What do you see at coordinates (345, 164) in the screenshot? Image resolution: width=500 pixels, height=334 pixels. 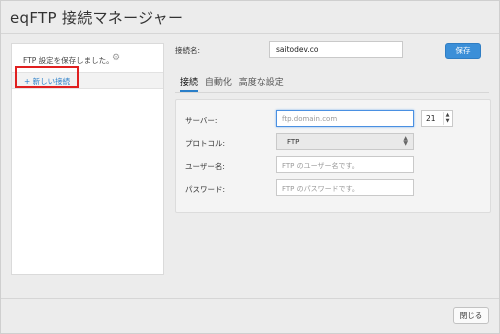 I see `username-input: FTP のユーザー名です。` at bounding box center [345, 164].